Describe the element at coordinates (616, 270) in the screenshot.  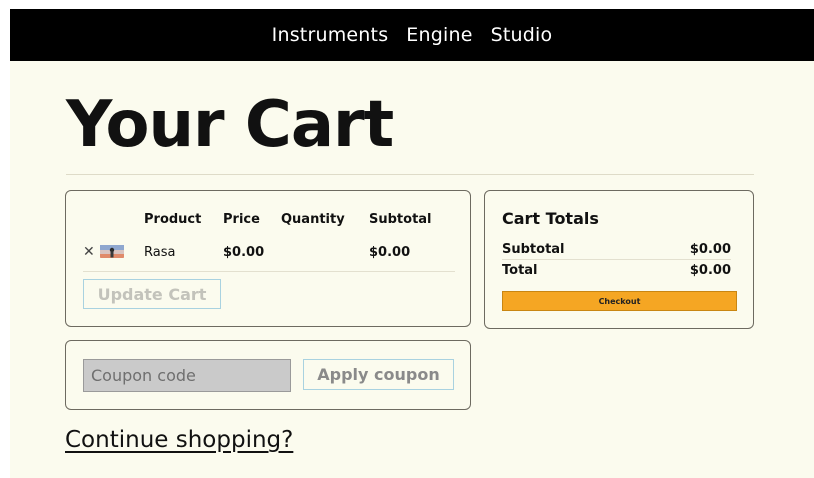
I see `totals-total-row: Total $0.00` at that location.